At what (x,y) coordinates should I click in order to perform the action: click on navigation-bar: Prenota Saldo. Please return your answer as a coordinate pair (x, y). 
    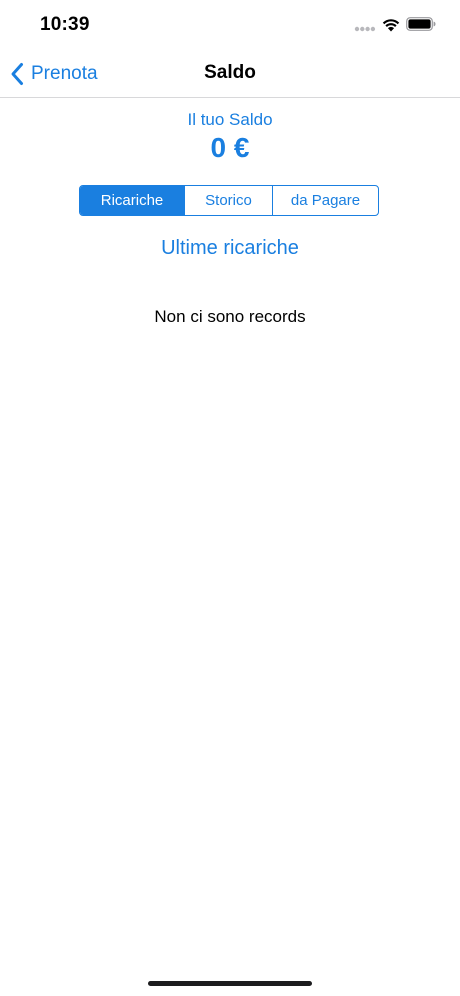
    Looking at the image, I should click on (230, 74).